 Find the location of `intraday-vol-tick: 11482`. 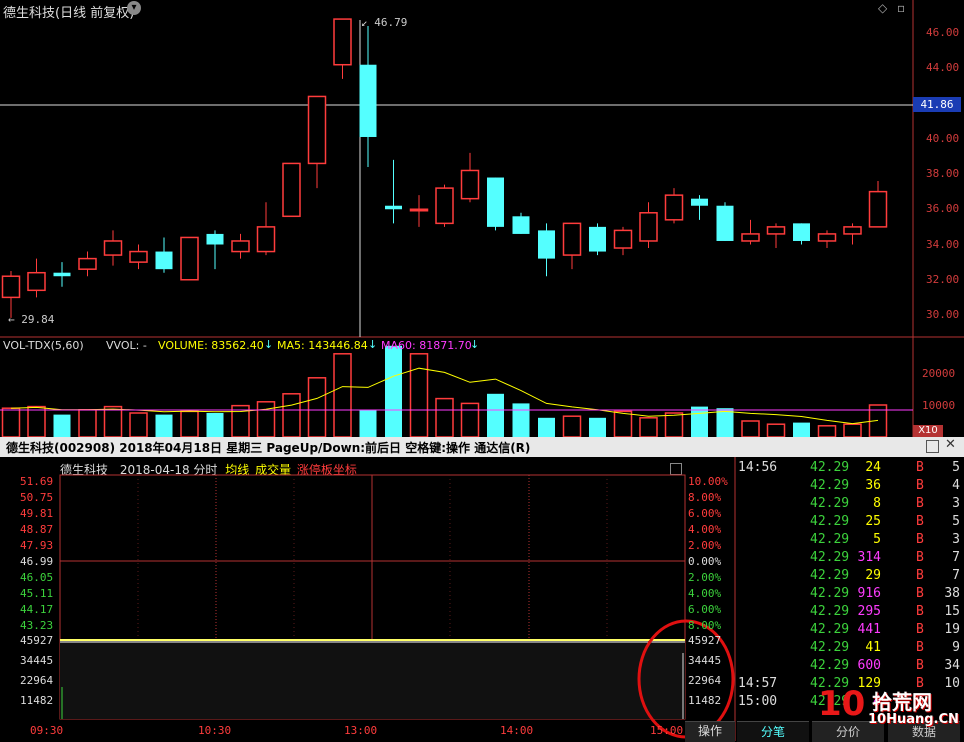

intraday-vol-tick: 11482 is located at coordinates (705, 700).